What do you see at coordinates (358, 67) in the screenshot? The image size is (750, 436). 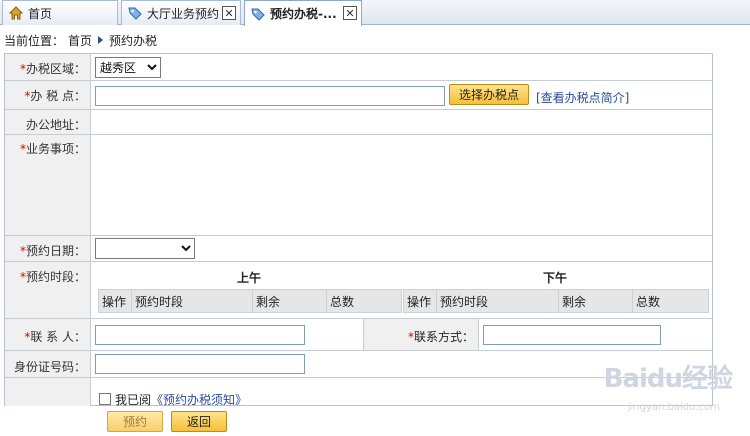 I see `row-district: *办税区域： 越秀区` at bounding box center [358, 67].